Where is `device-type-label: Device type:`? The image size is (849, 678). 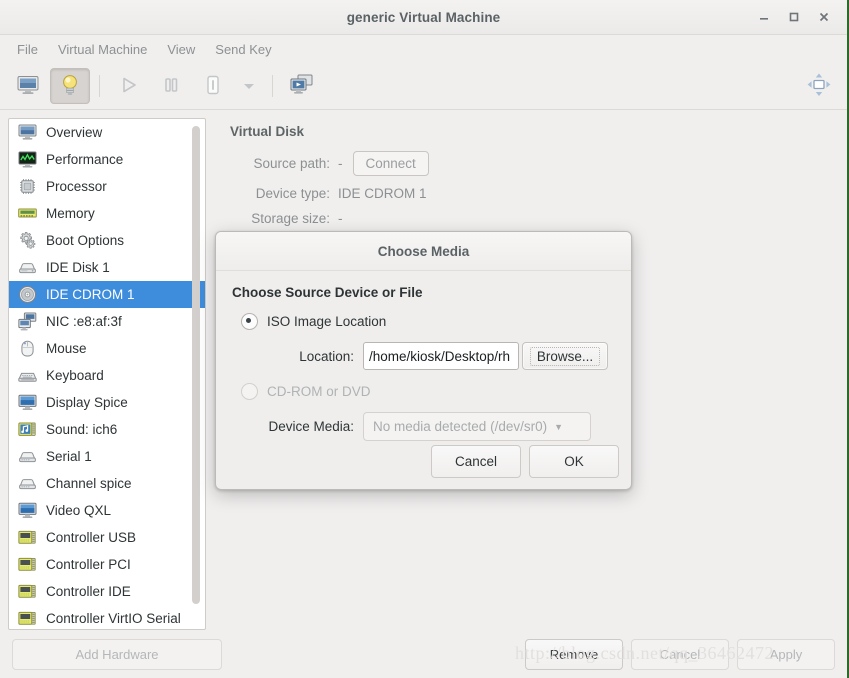 device-type-label: Device type: is located at coordinates (292, 193).